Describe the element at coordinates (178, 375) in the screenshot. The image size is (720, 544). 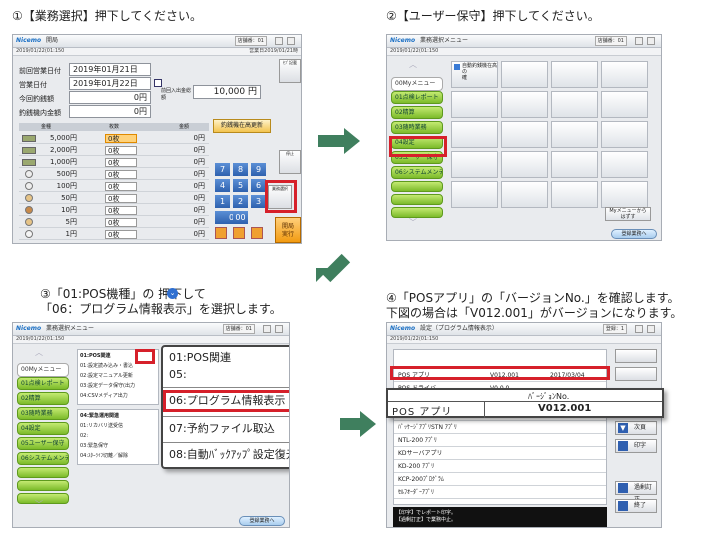
I see `callout-item-05: 05:` at that location.